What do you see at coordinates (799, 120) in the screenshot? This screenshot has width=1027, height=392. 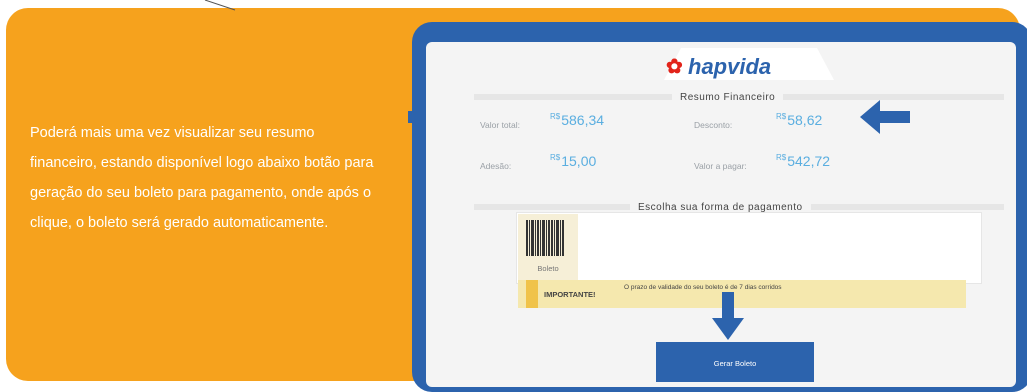 I see `discount-value: R$58,62` at bounding box center [799, 120].